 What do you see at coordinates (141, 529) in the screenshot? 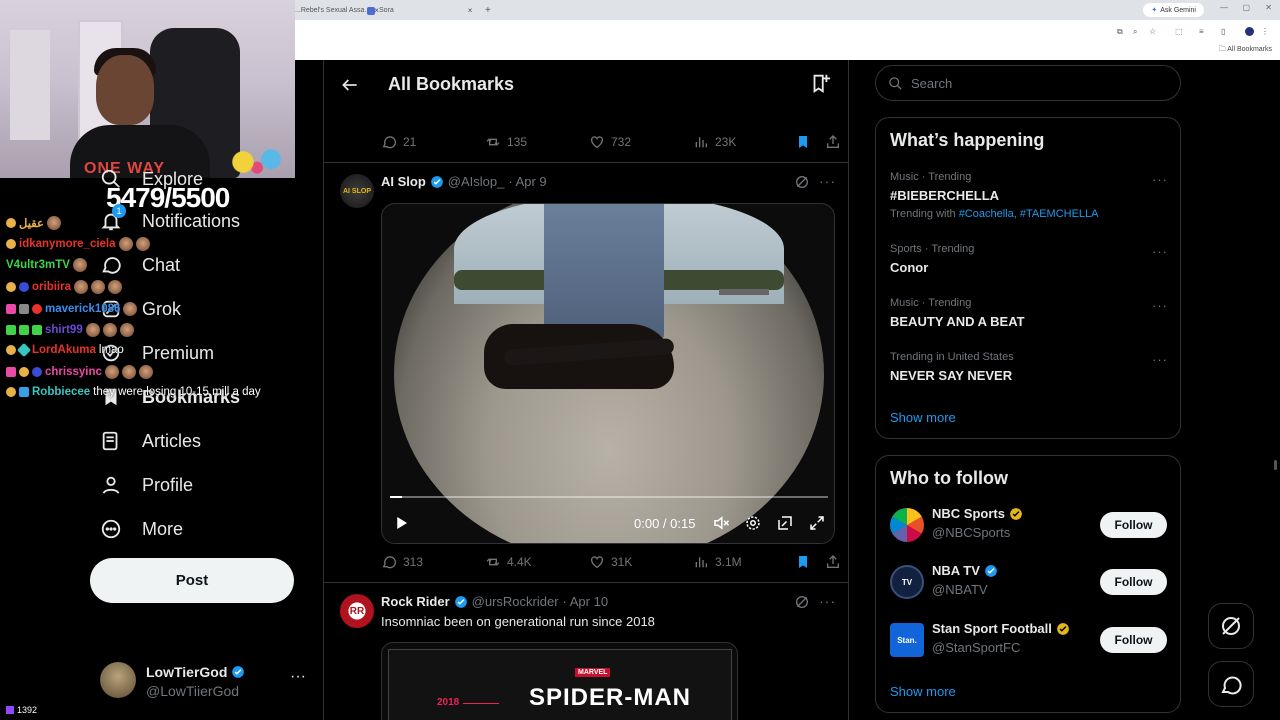
I see `nav-more: More` at bounding box center [141, 529].